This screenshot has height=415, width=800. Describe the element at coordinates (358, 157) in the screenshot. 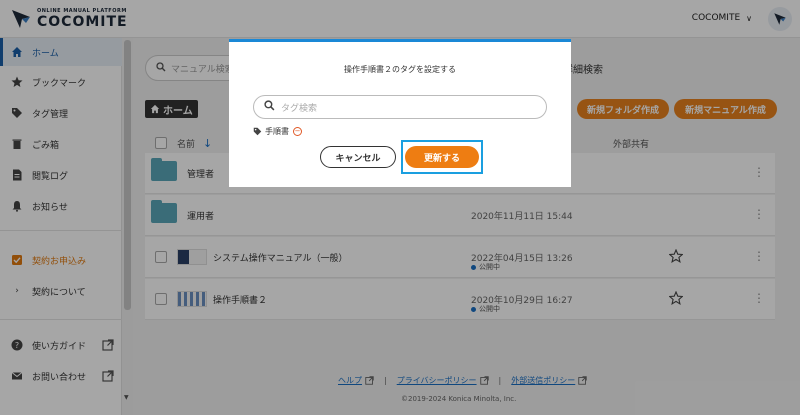

I see `cancel-button: キャンセル` at that location.